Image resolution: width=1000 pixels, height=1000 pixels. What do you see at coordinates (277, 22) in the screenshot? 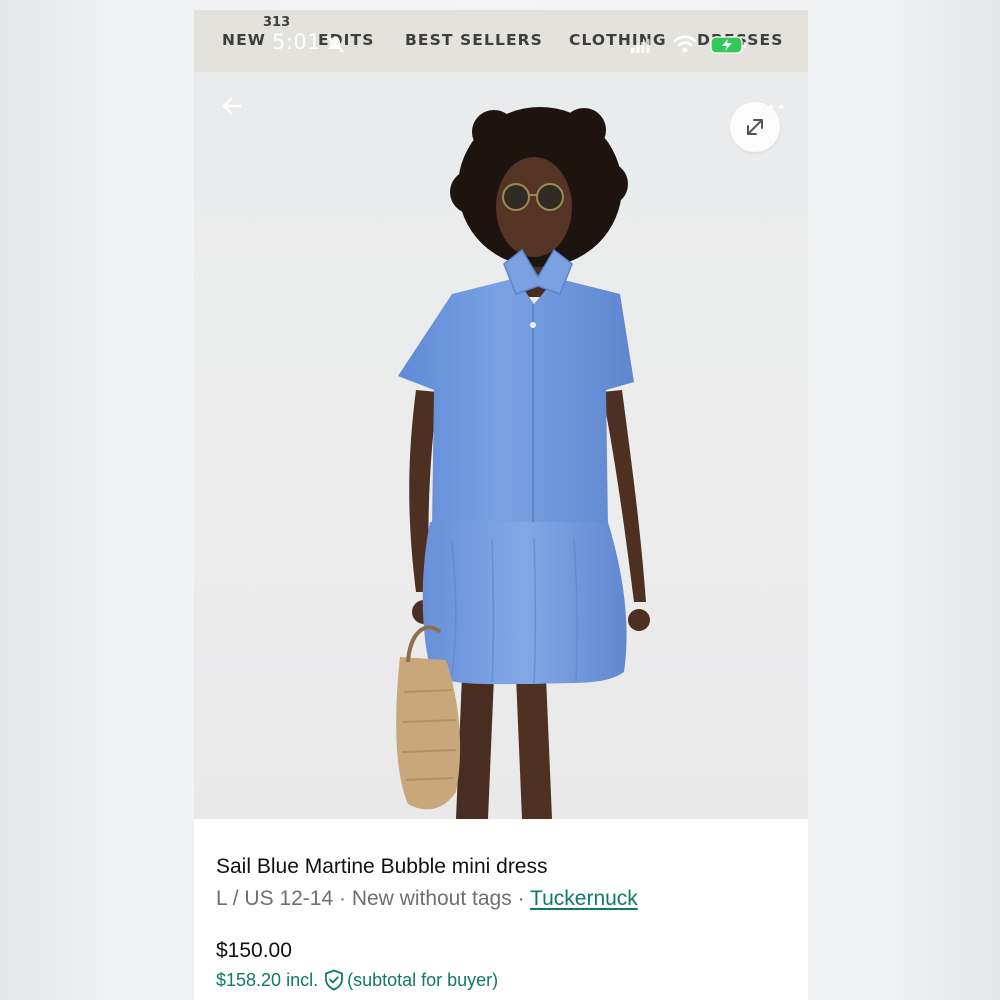
I see `nav-count-badge: 313` at bounding box center [277, 22].